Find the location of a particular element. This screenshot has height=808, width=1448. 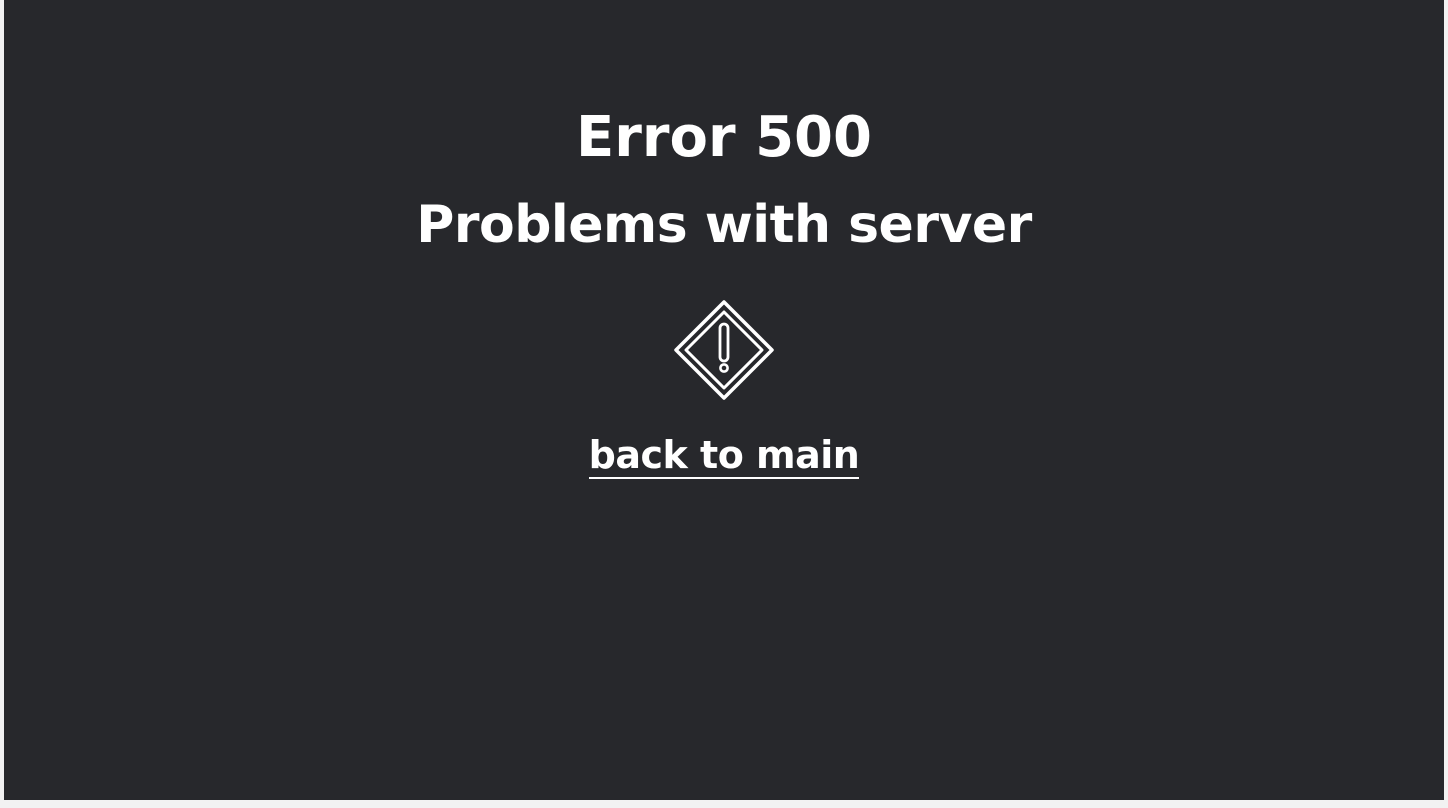

error-message: Problems with server is located at coordinates (724, 225).